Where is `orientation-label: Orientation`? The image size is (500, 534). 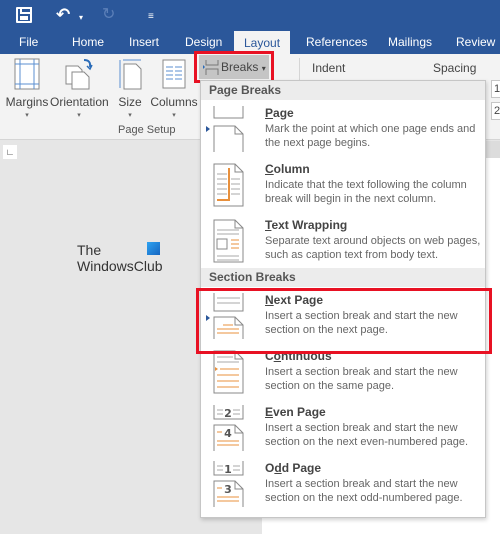
orientation-label: Orientation is located at coordinates (79, 102).